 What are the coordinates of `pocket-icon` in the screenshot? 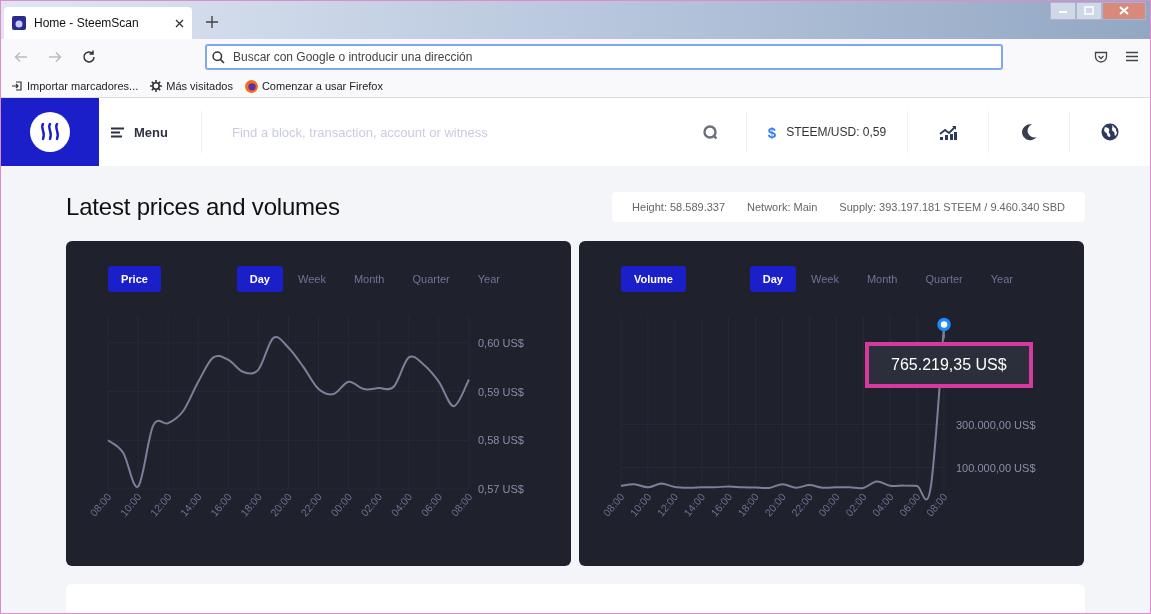 It's located at (1101, 57).